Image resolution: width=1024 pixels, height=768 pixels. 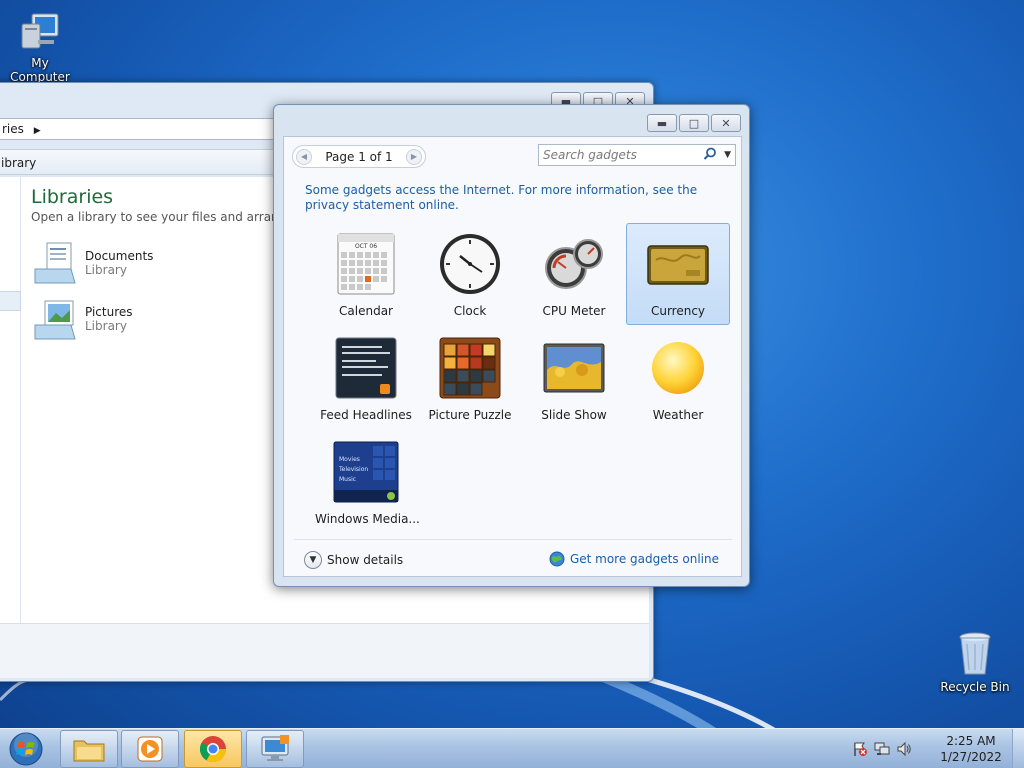 What do you see at coordinates (55, 320) in the screenshot?
I see `pictures-library-icon` at bounding box center [55, 320].